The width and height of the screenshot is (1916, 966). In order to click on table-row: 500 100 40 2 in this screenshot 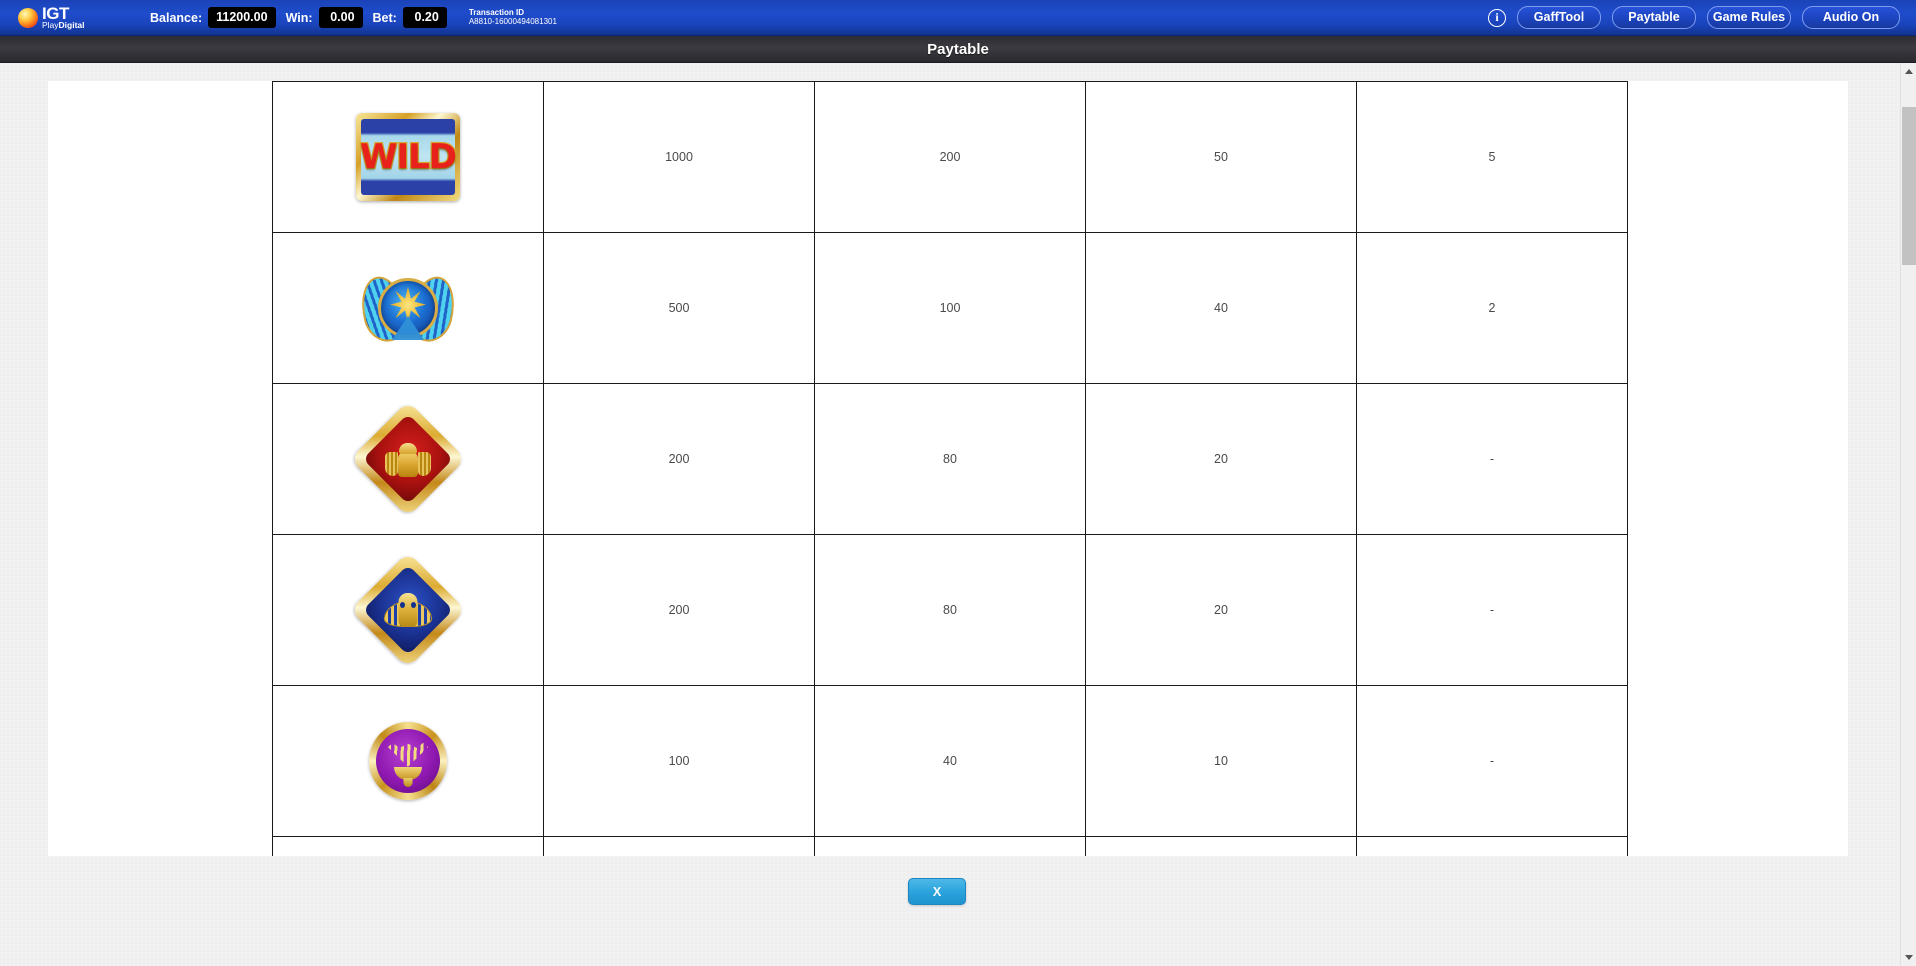, I will do `click(950, 308)`.